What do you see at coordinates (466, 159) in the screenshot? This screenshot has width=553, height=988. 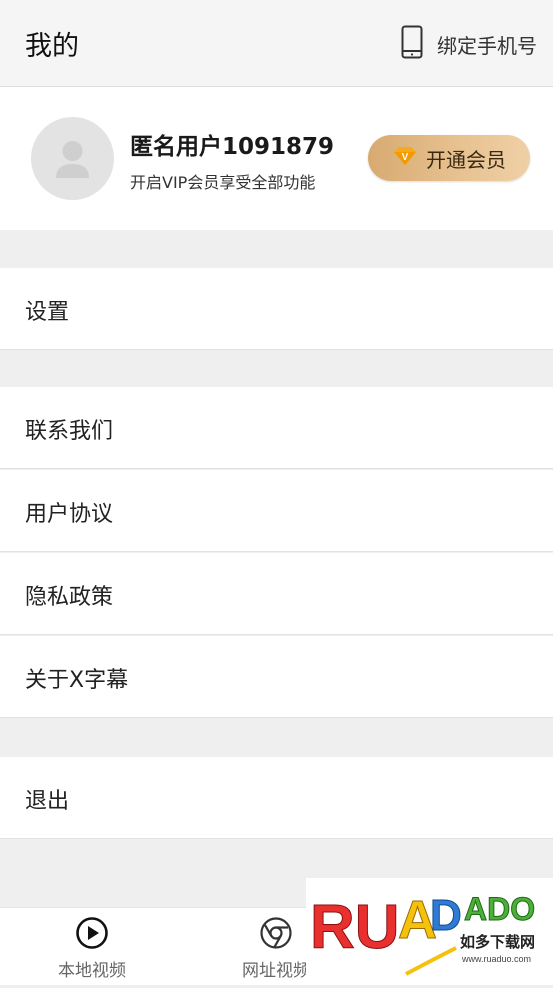 I see `open-vip-label: 开通会员` at bounding box center [466, 159].